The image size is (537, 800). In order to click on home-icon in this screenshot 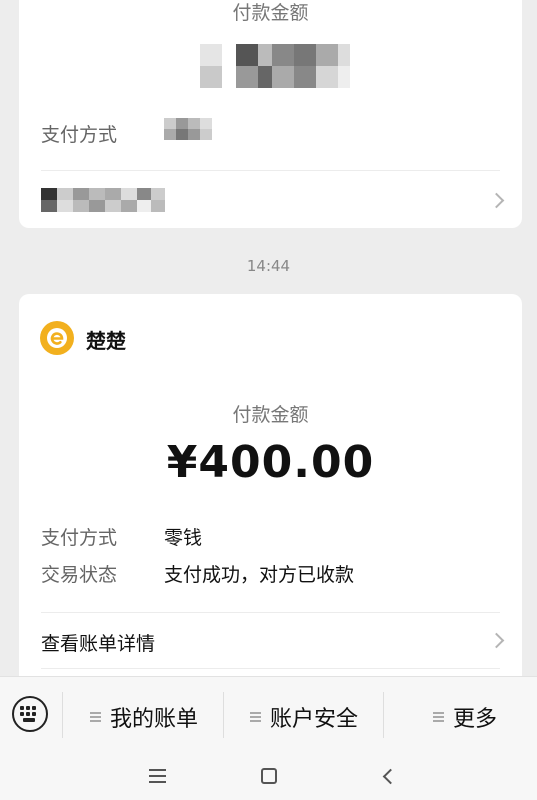, I will do `click(269, 776)`.